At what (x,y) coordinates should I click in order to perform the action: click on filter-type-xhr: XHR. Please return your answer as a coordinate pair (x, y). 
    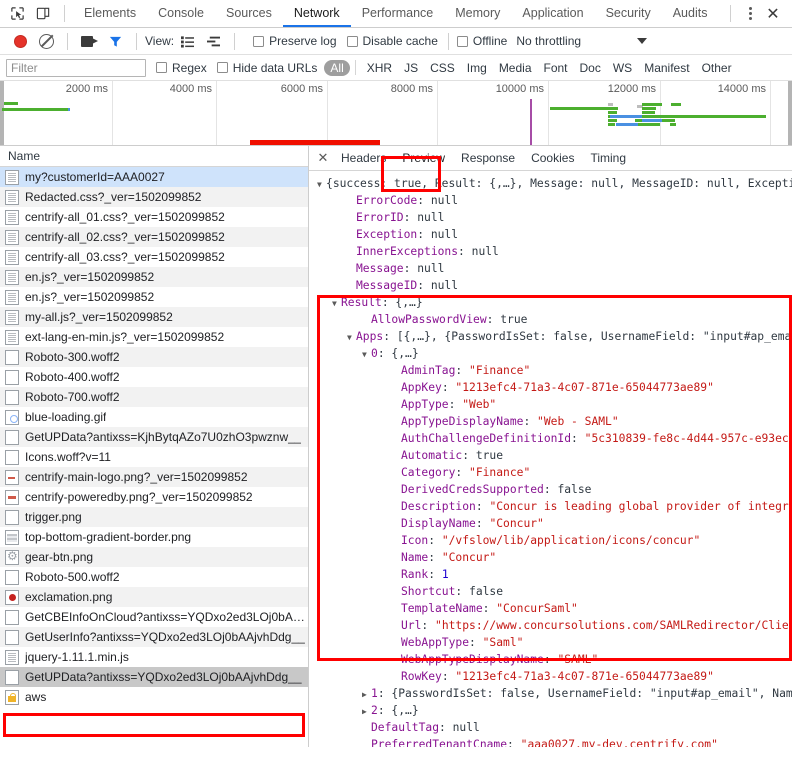
    Looking at the image, I should click on (379, 68).